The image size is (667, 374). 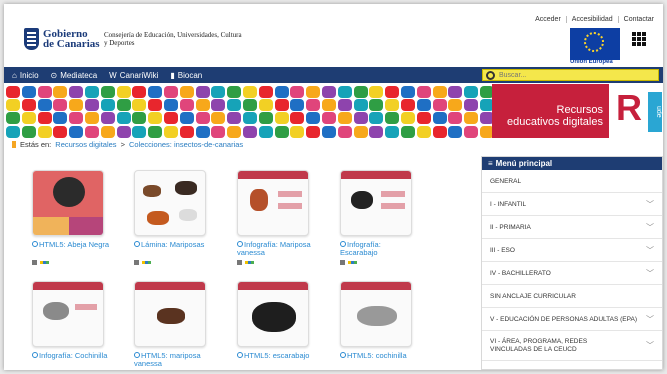 I want to click on menu-item-primaria: II - PRIMARIA ﹀, so click(x=572, y=227).